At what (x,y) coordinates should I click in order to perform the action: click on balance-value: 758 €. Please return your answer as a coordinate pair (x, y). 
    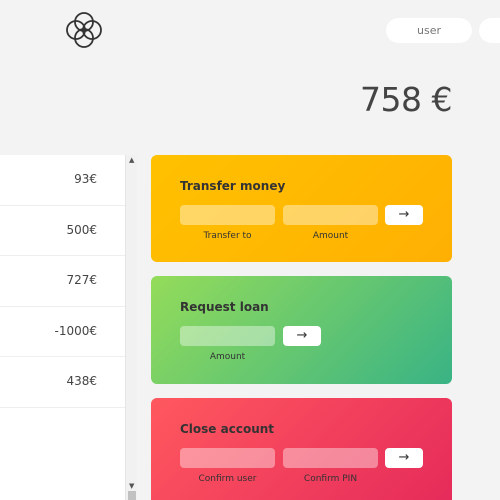
    Looking at the image, I should click on (406, 99).